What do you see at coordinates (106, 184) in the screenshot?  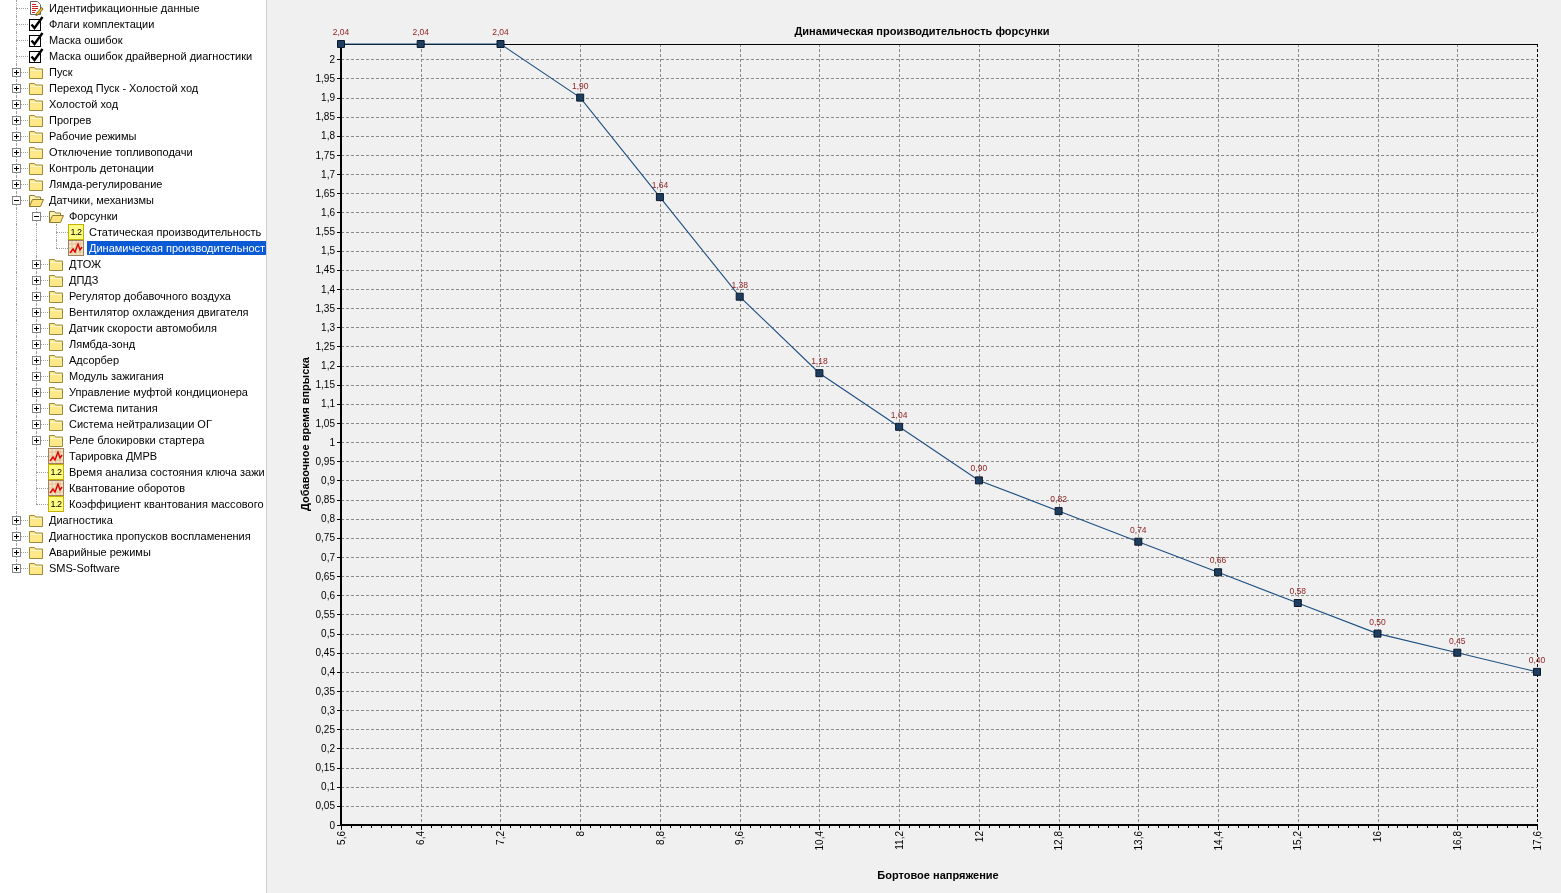 I see `tree-item: Лямда-регулирование` at bounding box center [106, 184].